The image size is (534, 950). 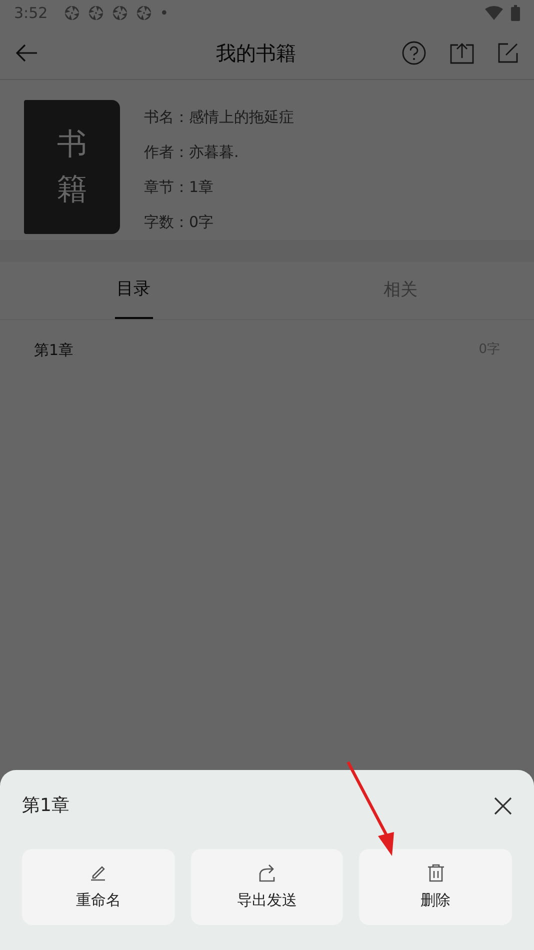 What do you see at coordinates (508, 52) in the screenshot?
I see `edit-icon` at bounding box center [508, 52].